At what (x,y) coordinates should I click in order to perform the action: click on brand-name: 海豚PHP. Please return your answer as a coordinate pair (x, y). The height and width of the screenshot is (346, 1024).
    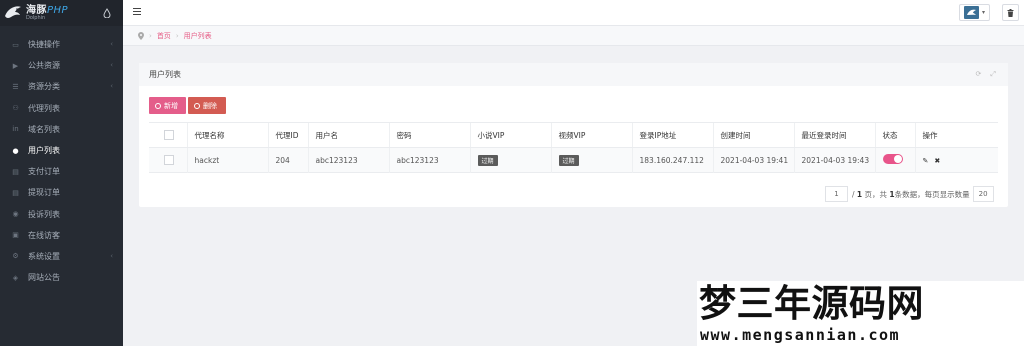
    Looking at the image, I should click on (47, 10).